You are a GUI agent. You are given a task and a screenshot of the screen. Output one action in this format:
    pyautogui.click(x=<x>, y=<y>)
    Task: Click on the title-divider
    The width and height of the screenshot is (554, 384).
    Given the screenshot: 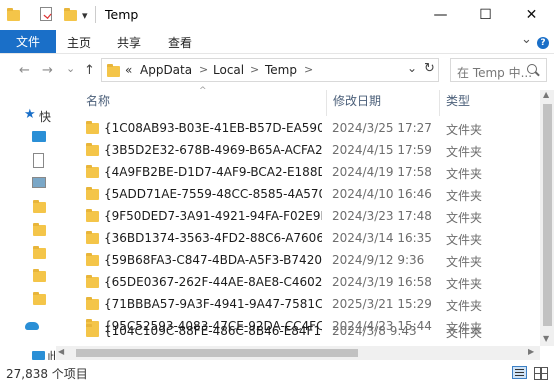 What is the action you would take?
    pyautogui.click(x=95, y=14)
    